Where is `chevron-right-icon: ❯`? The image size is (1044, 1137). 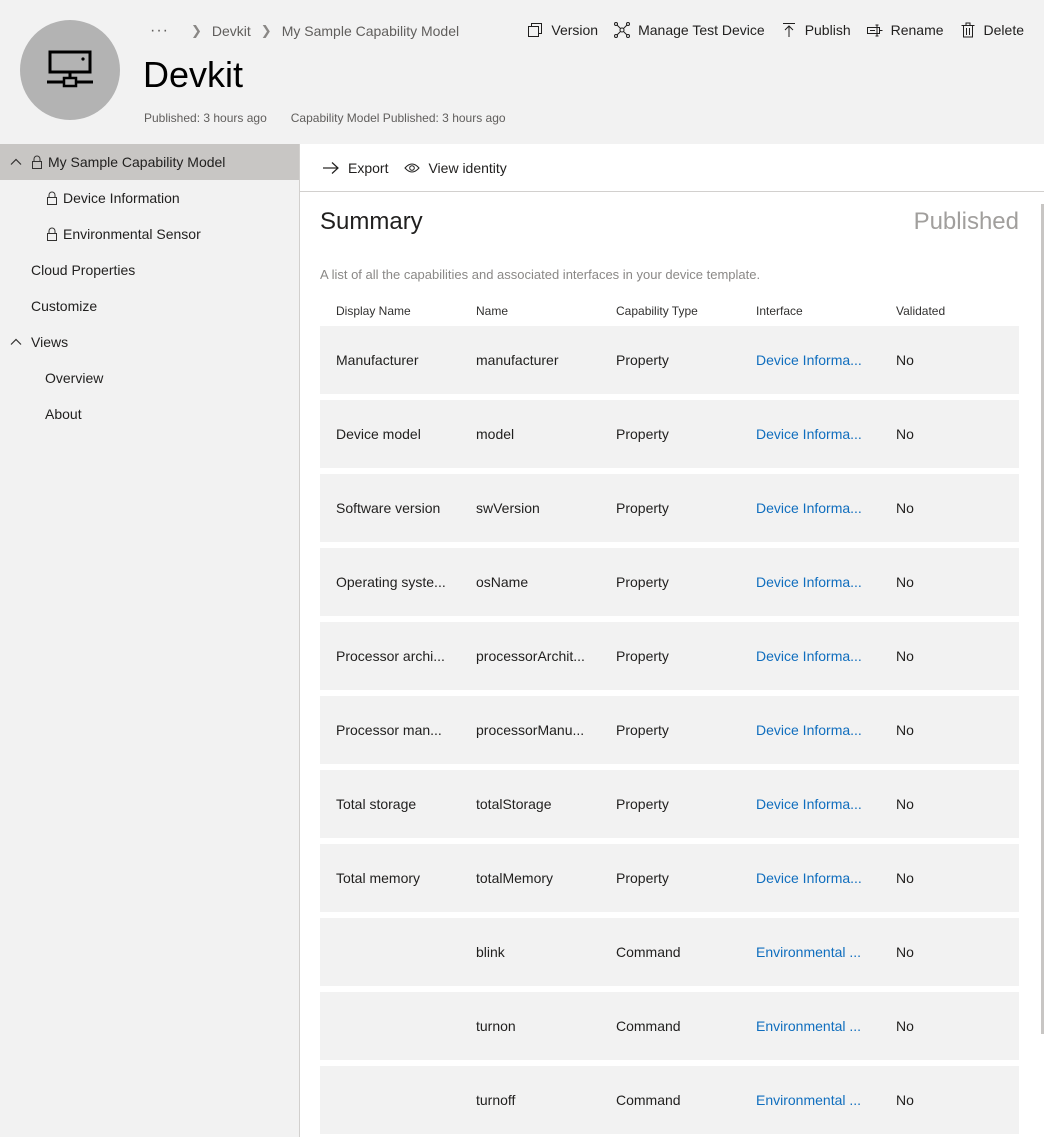
chevron-right-icon: ❯ is located at coordinates (266, 30).